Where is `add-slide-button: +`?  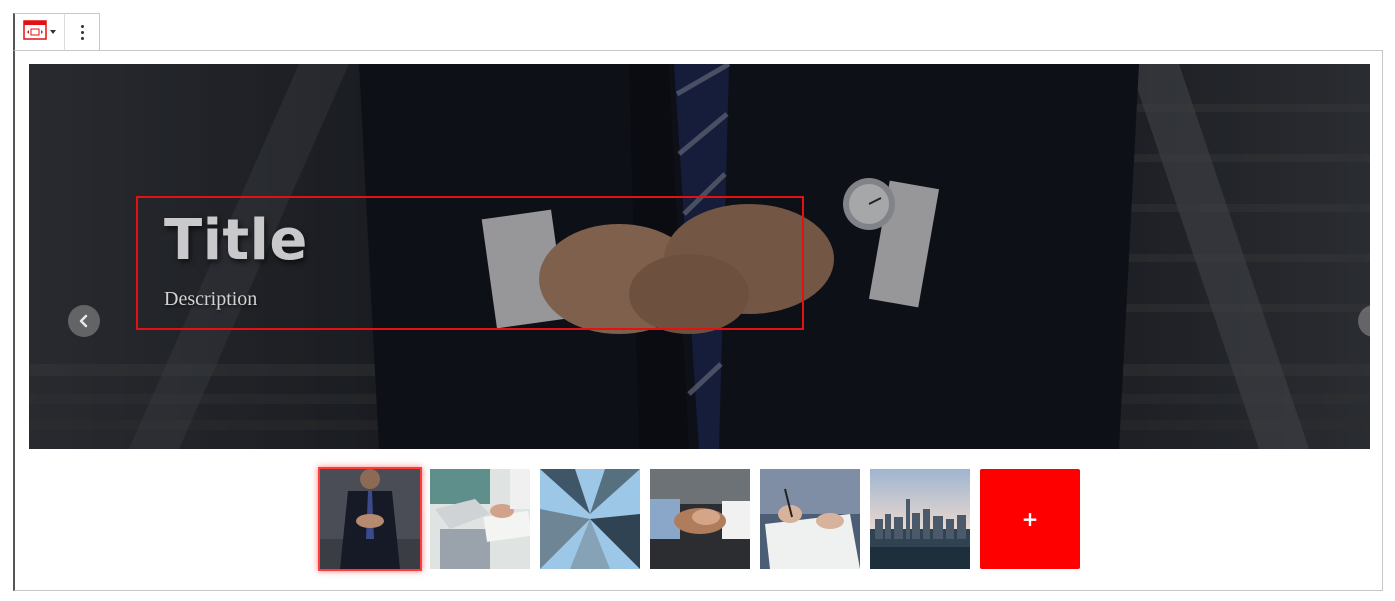
add-slide-button: + is located at coordinates (1030, 519).